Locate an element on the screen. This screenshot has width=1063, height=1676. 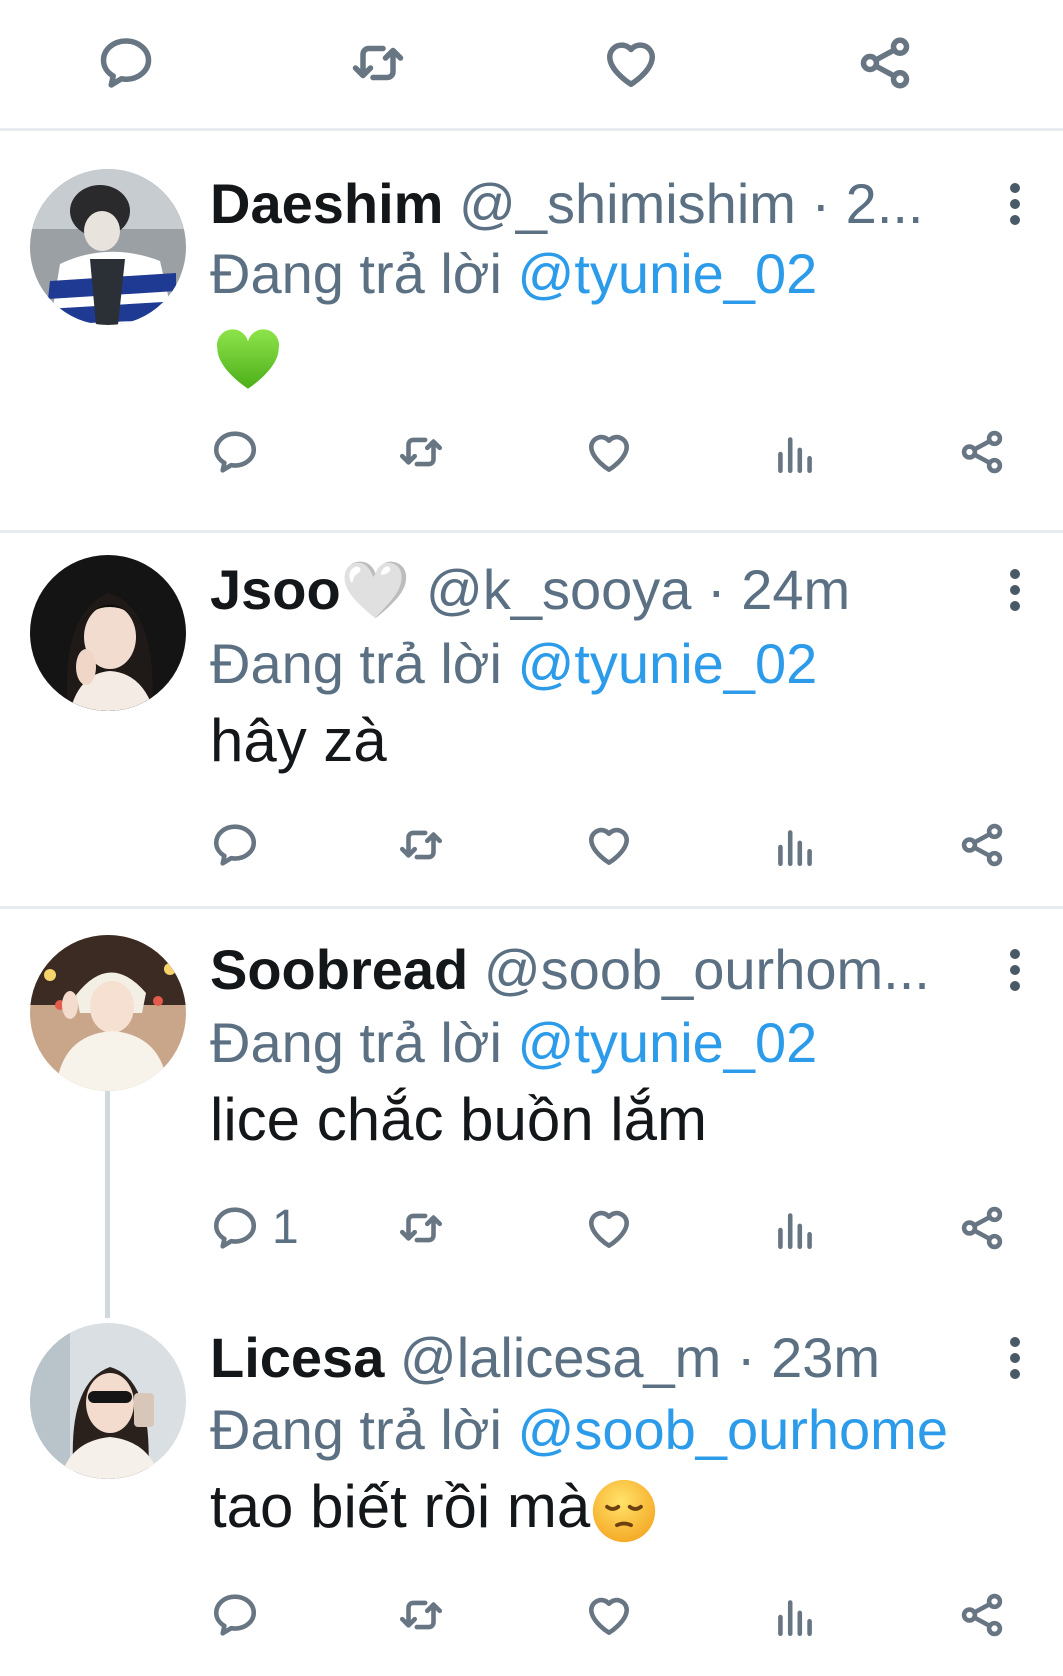
top-tweet-action-bar is located at coordinates (531, 69).